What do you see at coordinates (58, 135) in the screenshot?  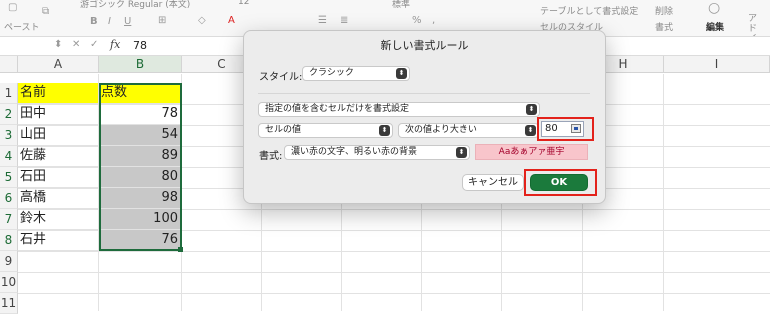 I see `cell-a3: 山田` at bounding box center [58, 135].